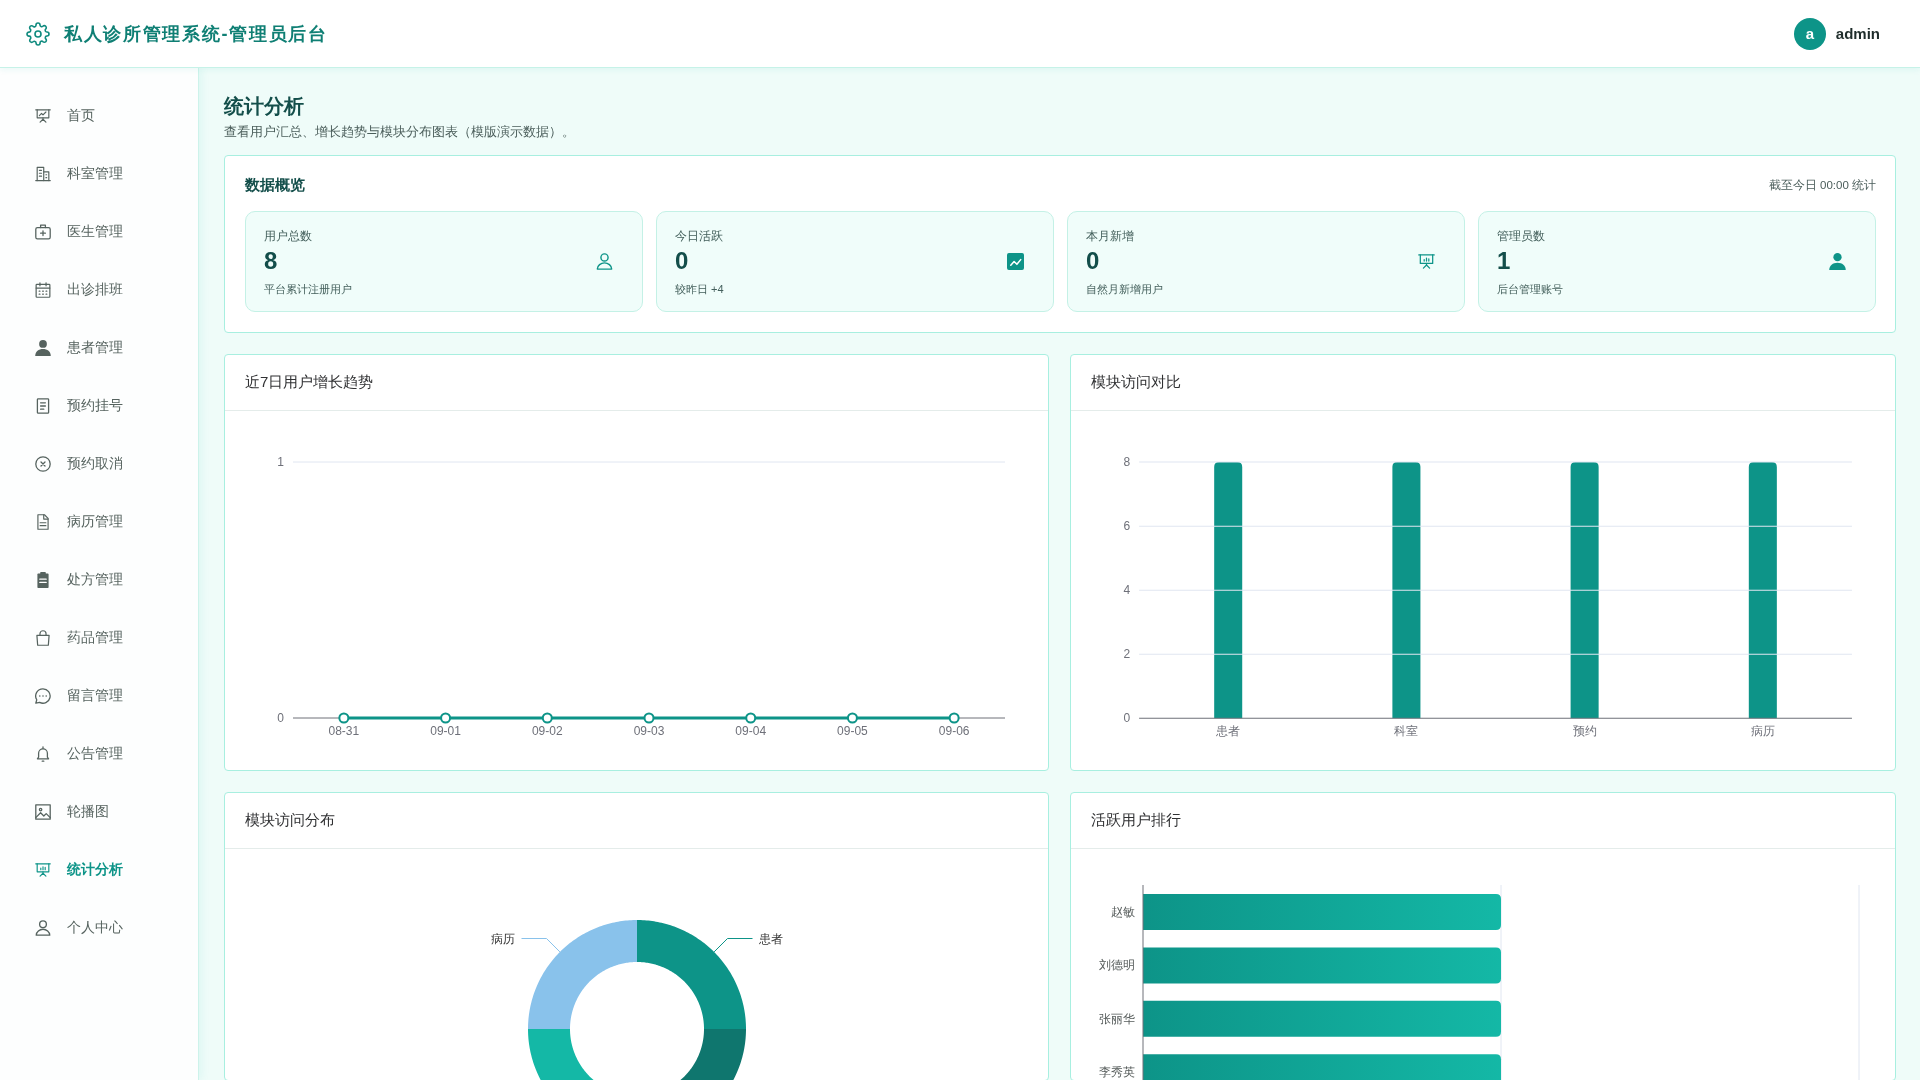 The height and width of the screenshot is (1080, 1920). Describe the element at coordinates (99, 638) in the screenshot. I see `sidebar-item: 药品管理` at that location.